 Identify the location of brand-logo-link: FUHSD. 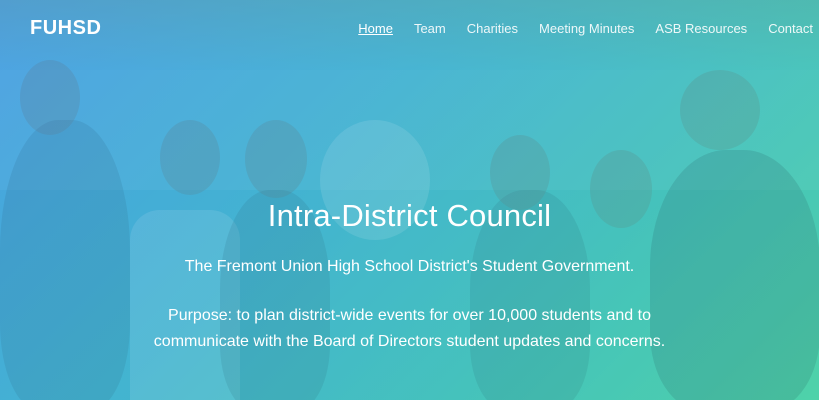
(65, 28).